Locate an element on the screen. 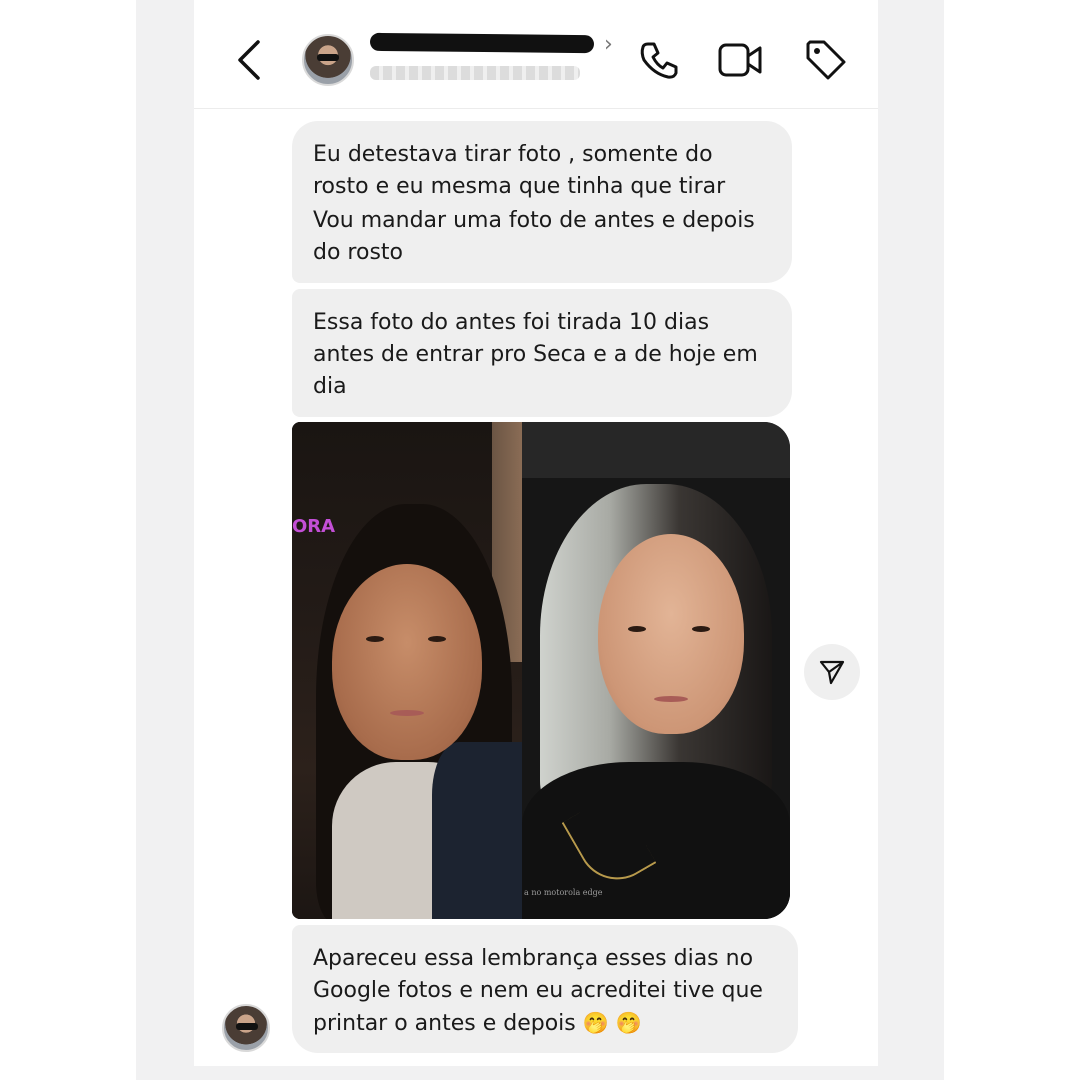 The height and width of the screenshot is (1080, 1080). back-button is located at coordinates (250, 60).